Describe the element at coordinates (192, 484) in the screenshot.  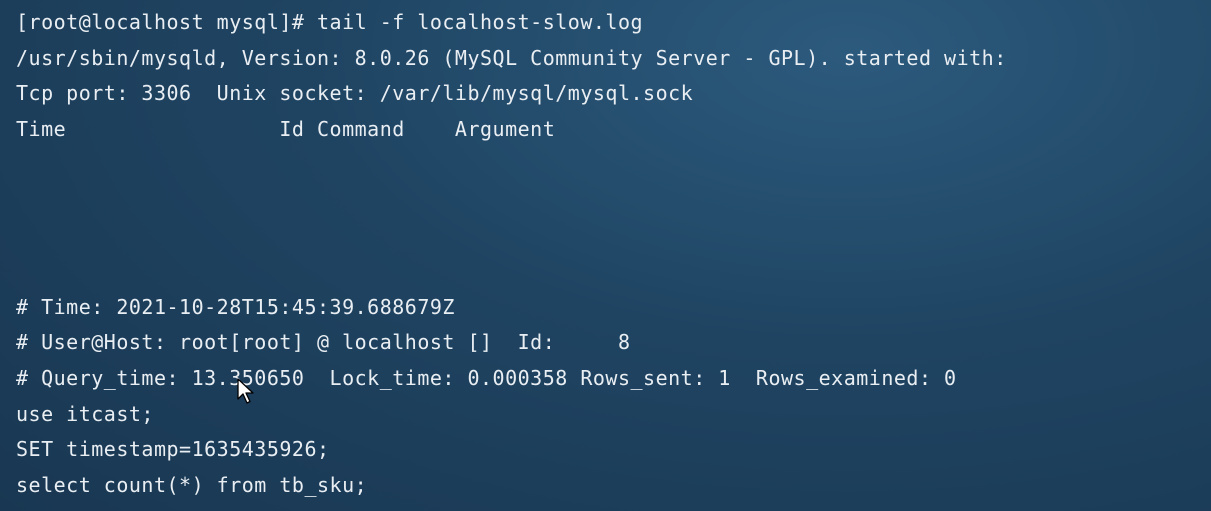
I see `terminal-line-select: select count(*) from tb_sku;` at that location.